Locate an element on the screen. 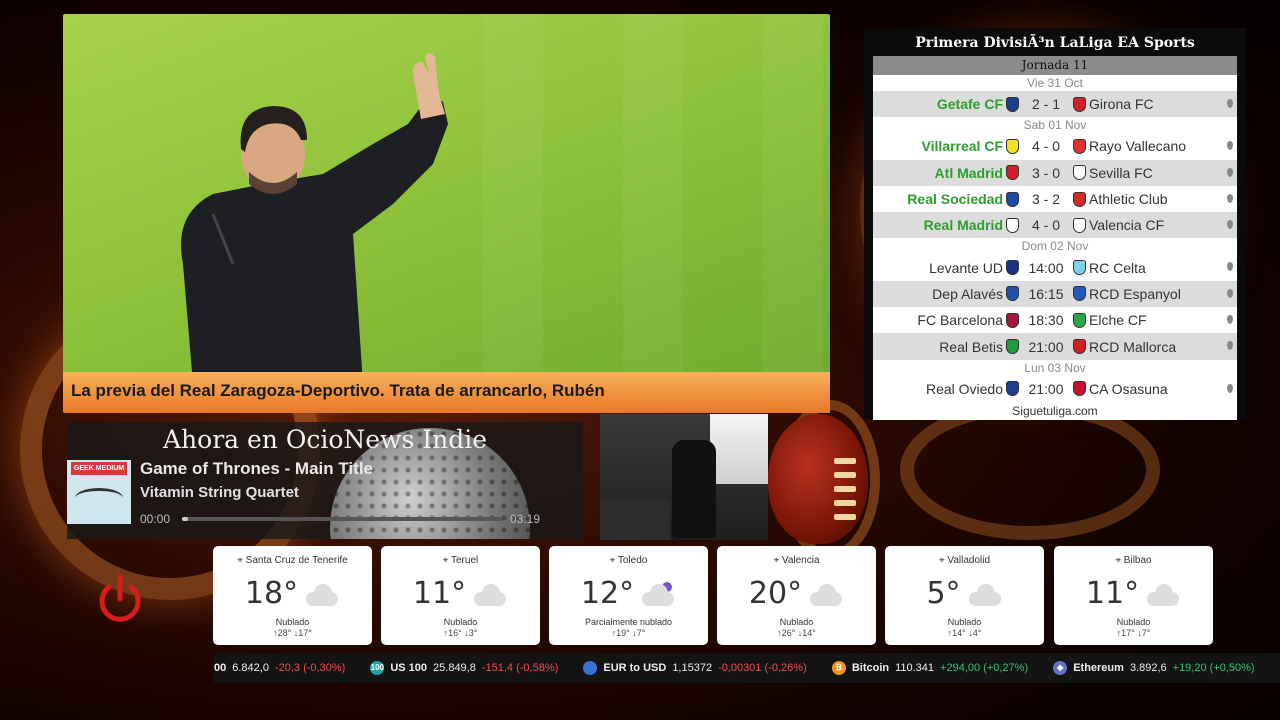 The width and height of the screenshot is (1280, 720). album-cover-logo: GEEK MEDIUM is located at coordinates (99, 468).